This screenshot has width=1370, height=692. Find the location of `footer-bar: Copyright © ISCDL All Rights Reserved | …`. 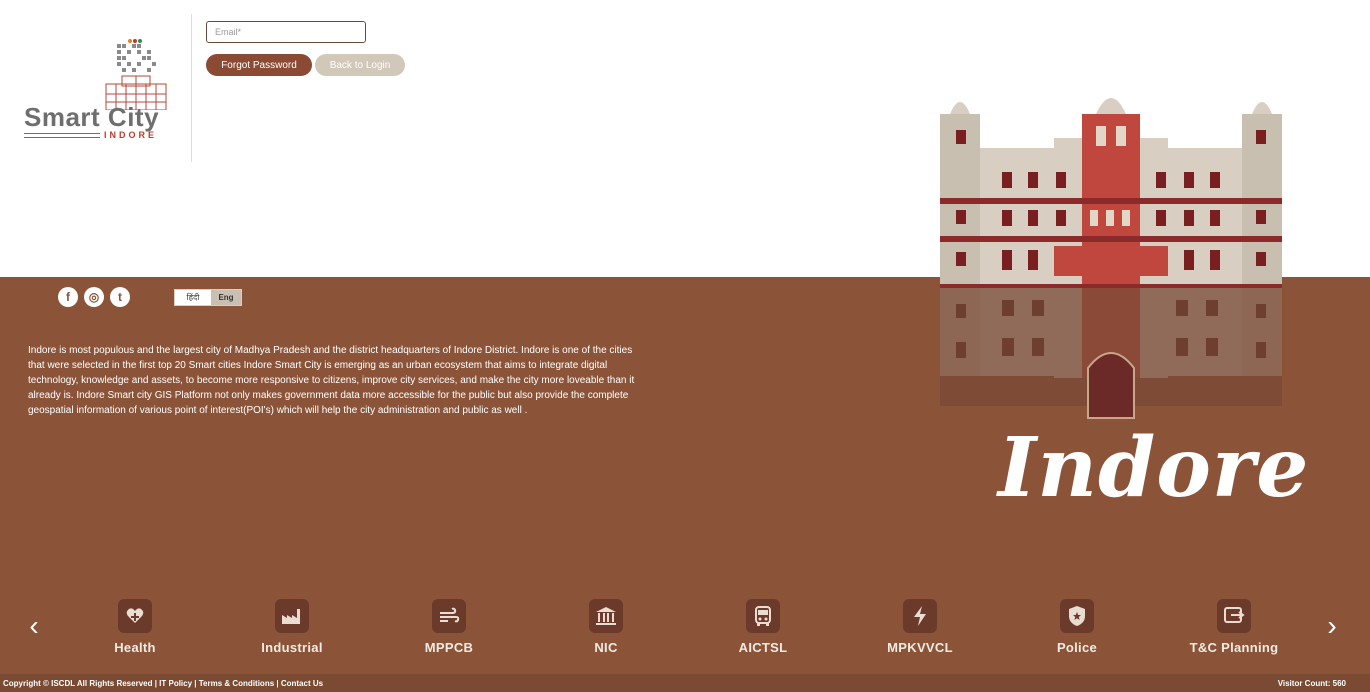

footer-bar: Copyright © ISCDL All Rights Reserved | … is located at coordinates (685, 683).